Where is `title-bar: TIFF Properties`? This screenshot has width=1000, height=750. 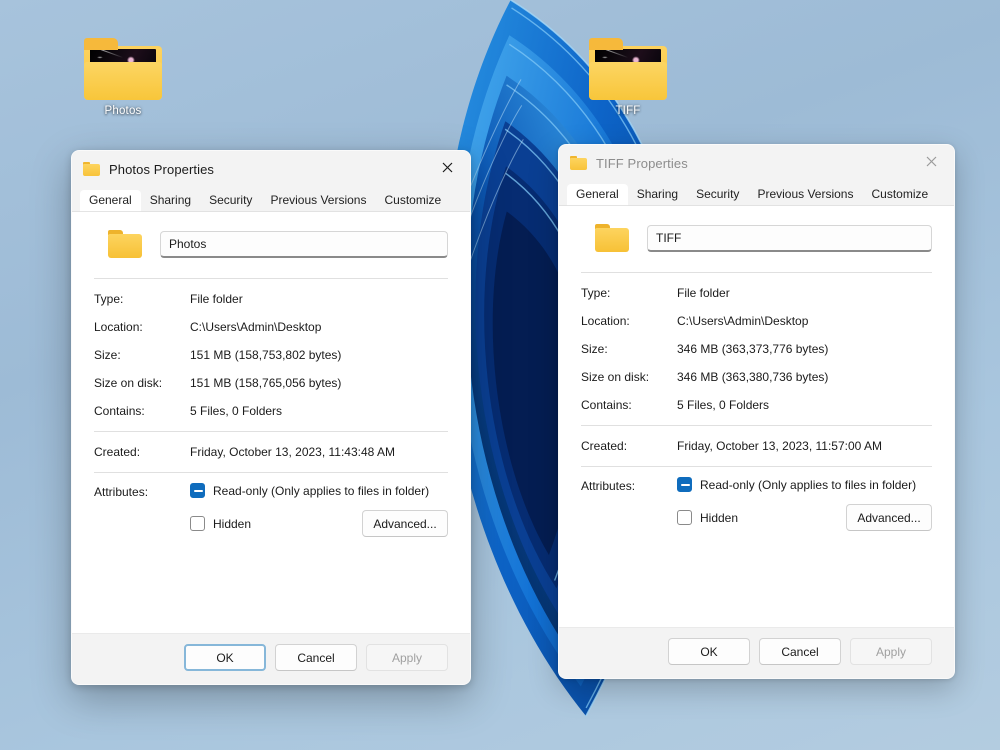
title-bar: TIFF Properties is located at coordinates (756, 163).